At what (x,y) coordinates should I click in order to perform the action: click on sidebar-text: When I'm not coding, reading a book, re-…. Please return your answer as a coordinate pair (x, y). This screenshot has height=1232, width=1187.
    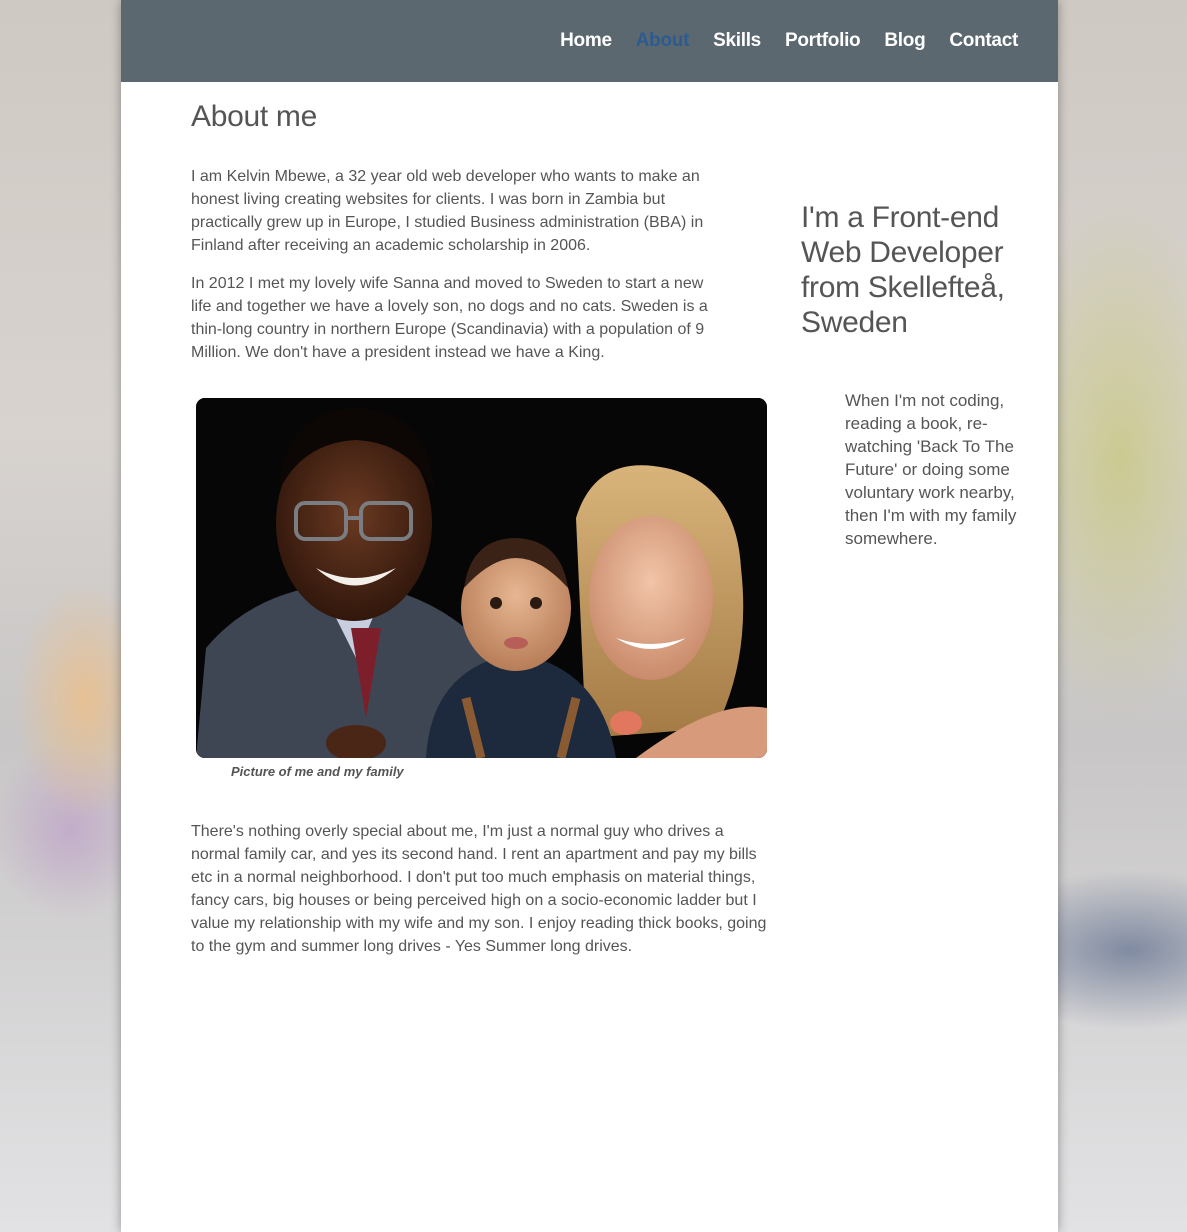
    Looking at the image, I should click on (931, 469).